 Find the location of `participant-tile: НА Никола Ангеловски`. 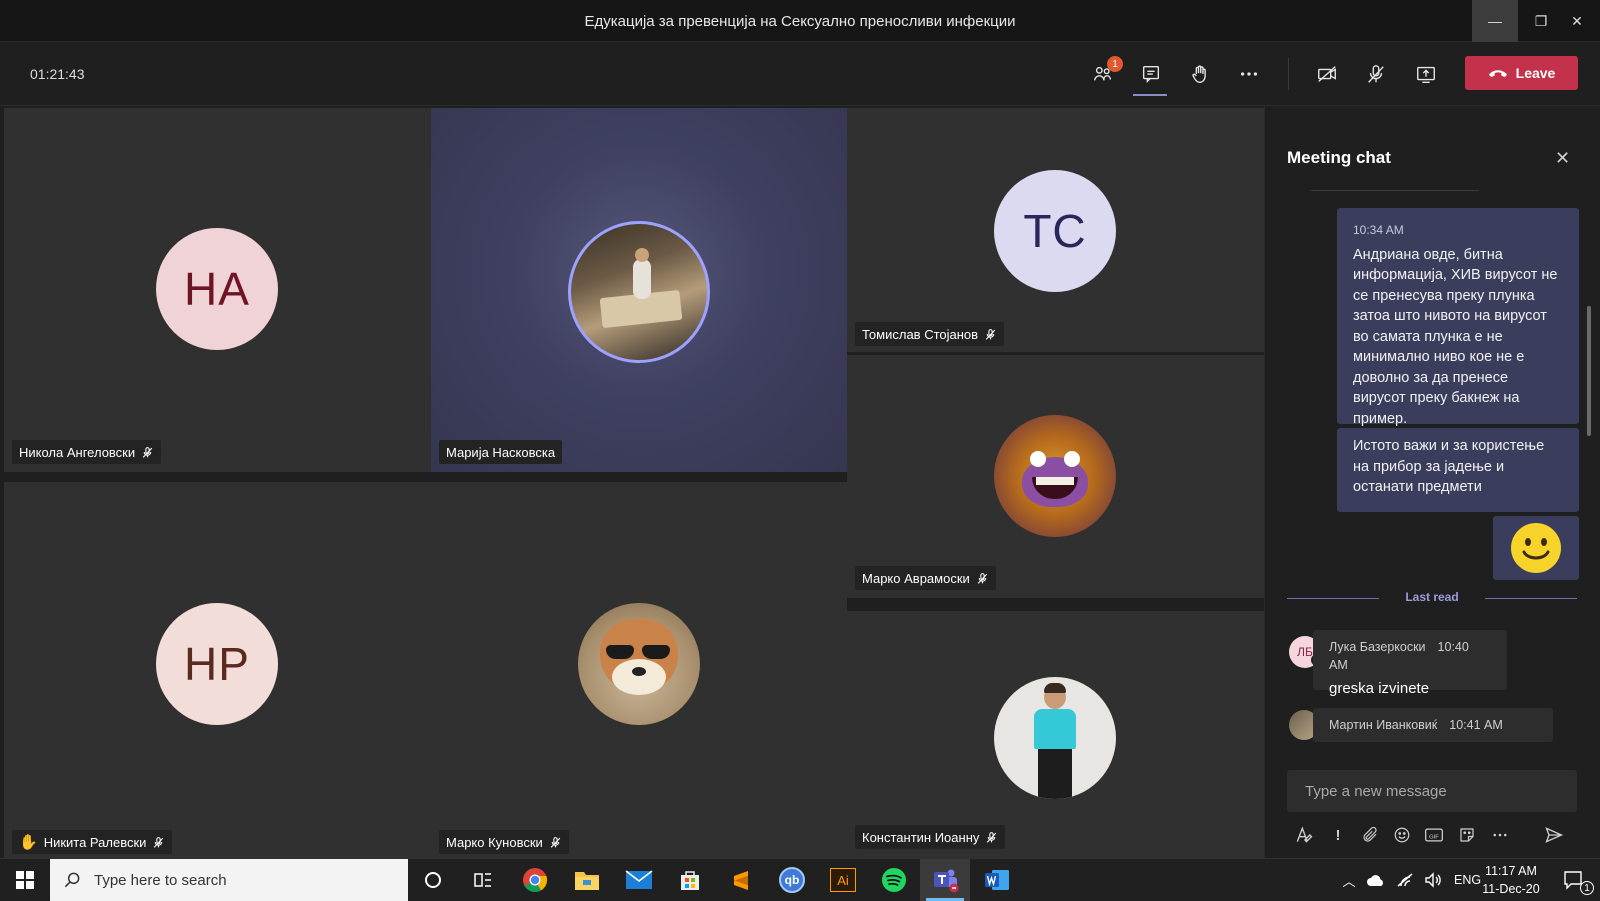

participant-tile: НА Никола Ангеловски is located at coordinates (217, 290).